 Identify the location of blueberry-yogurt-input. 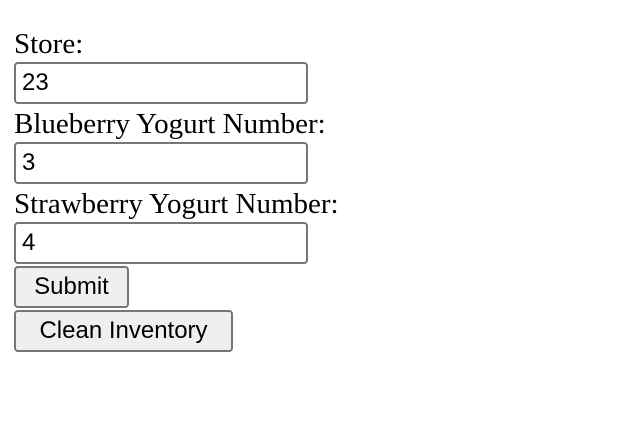
(161, 163).